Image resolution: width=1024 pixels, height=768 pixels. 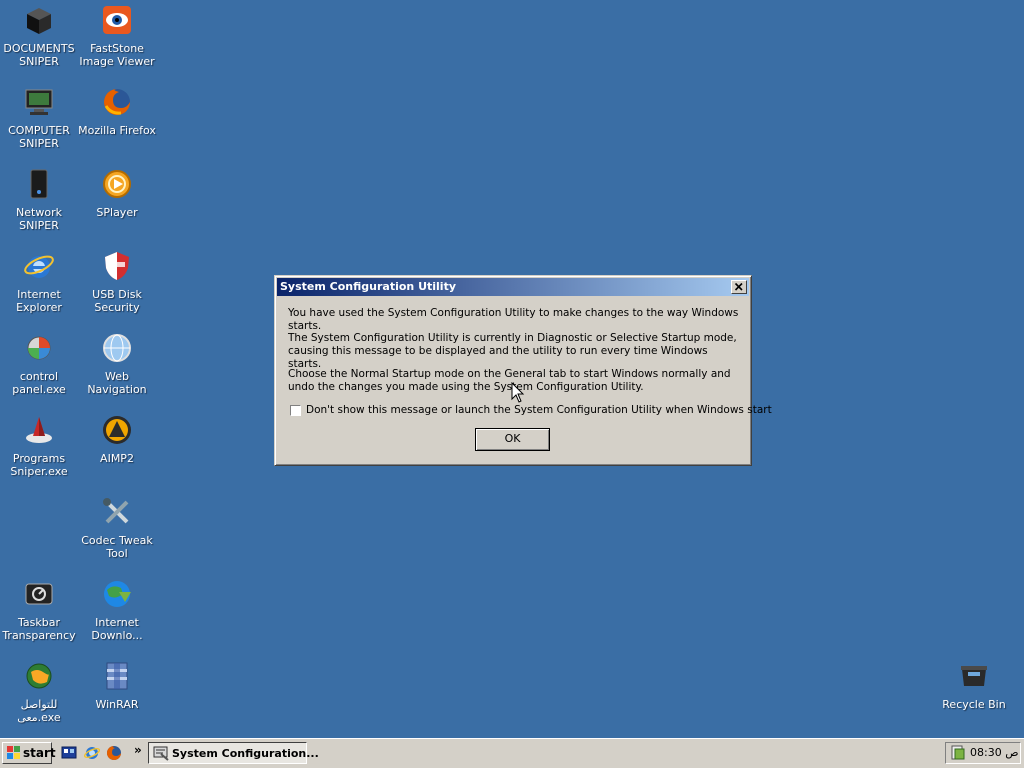 What do you see at coordinates (39, 692) in the screenshot?
I see `desktop-icon-contact: للتواصل معى.exe` at bounding box center [39, 692].